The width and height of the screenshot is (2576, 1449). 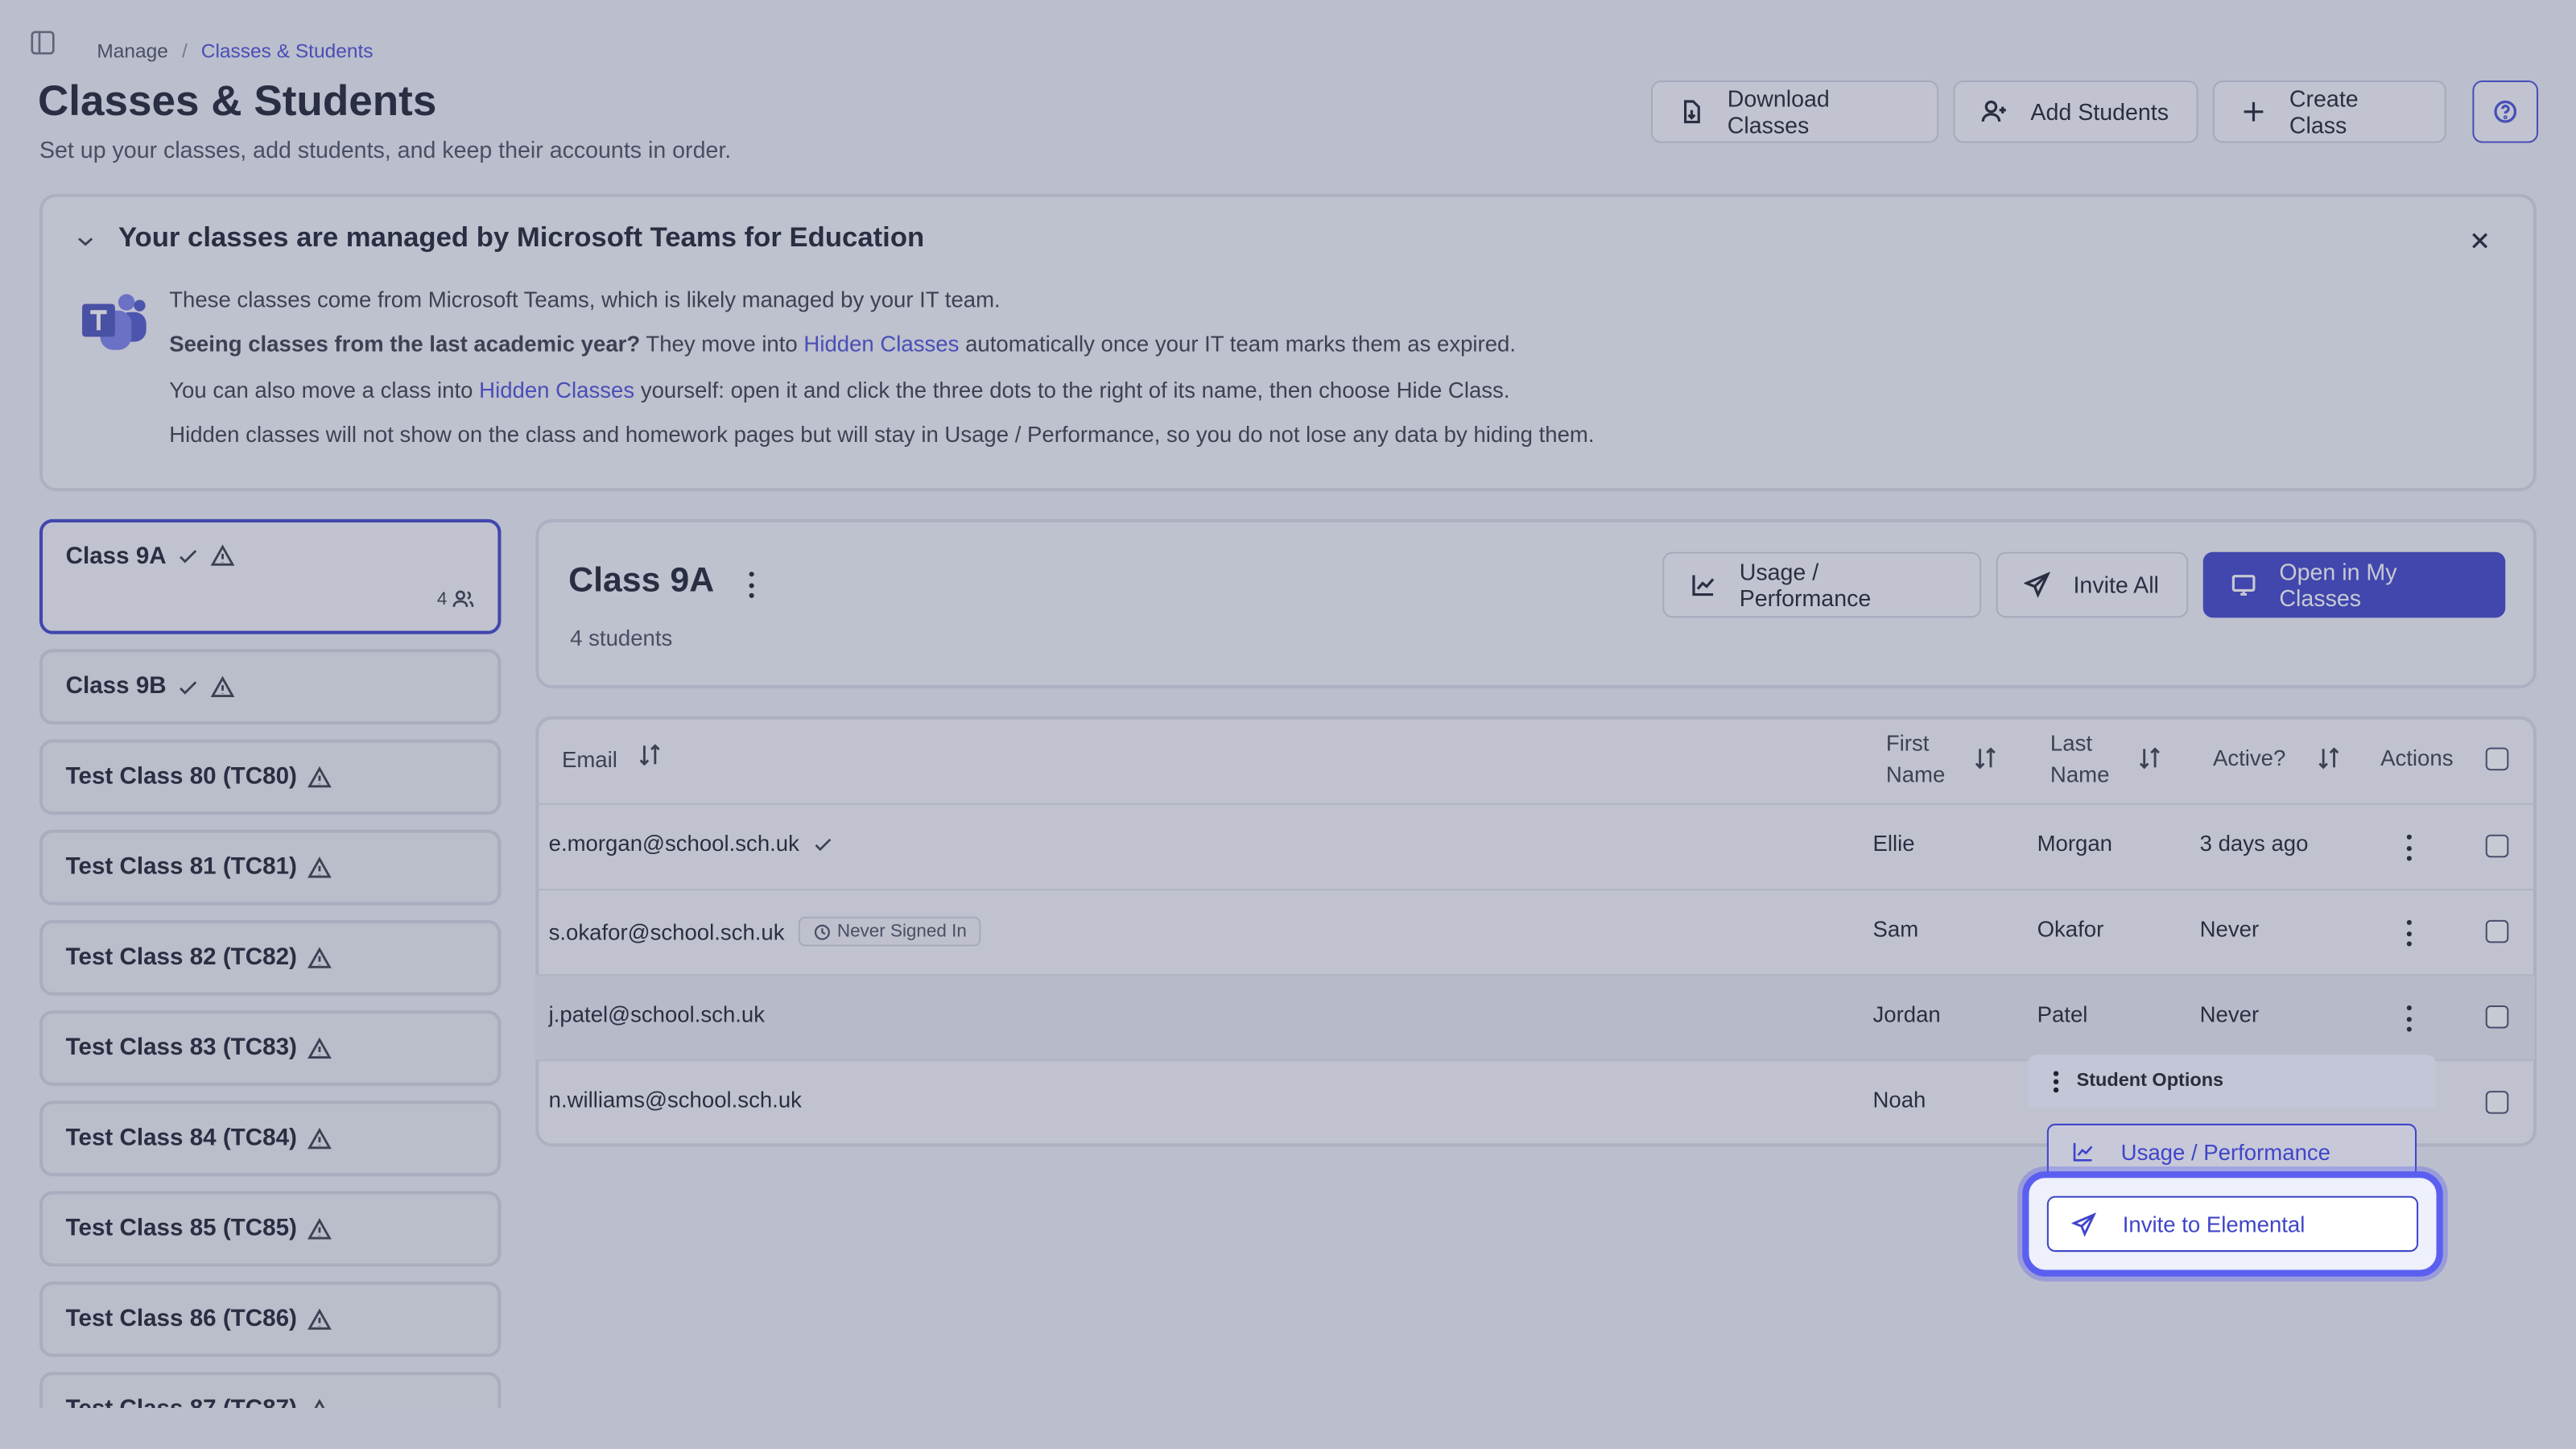 I want to click on class-item-9a: Class 9A 4, so click(x=270, y=576).